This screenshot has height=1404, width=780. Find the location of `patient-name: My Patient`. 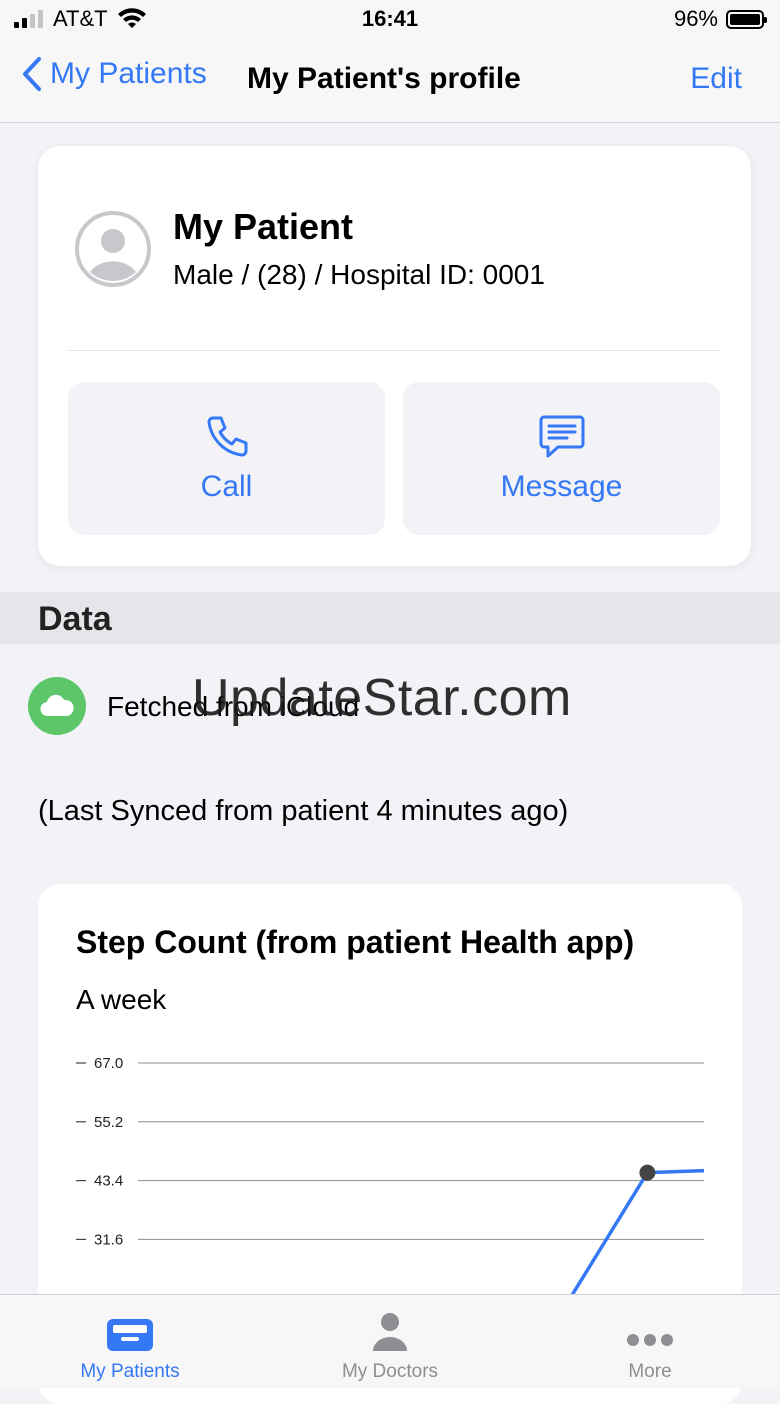

patient-name: My Patient is located at coordinates (263, 226).